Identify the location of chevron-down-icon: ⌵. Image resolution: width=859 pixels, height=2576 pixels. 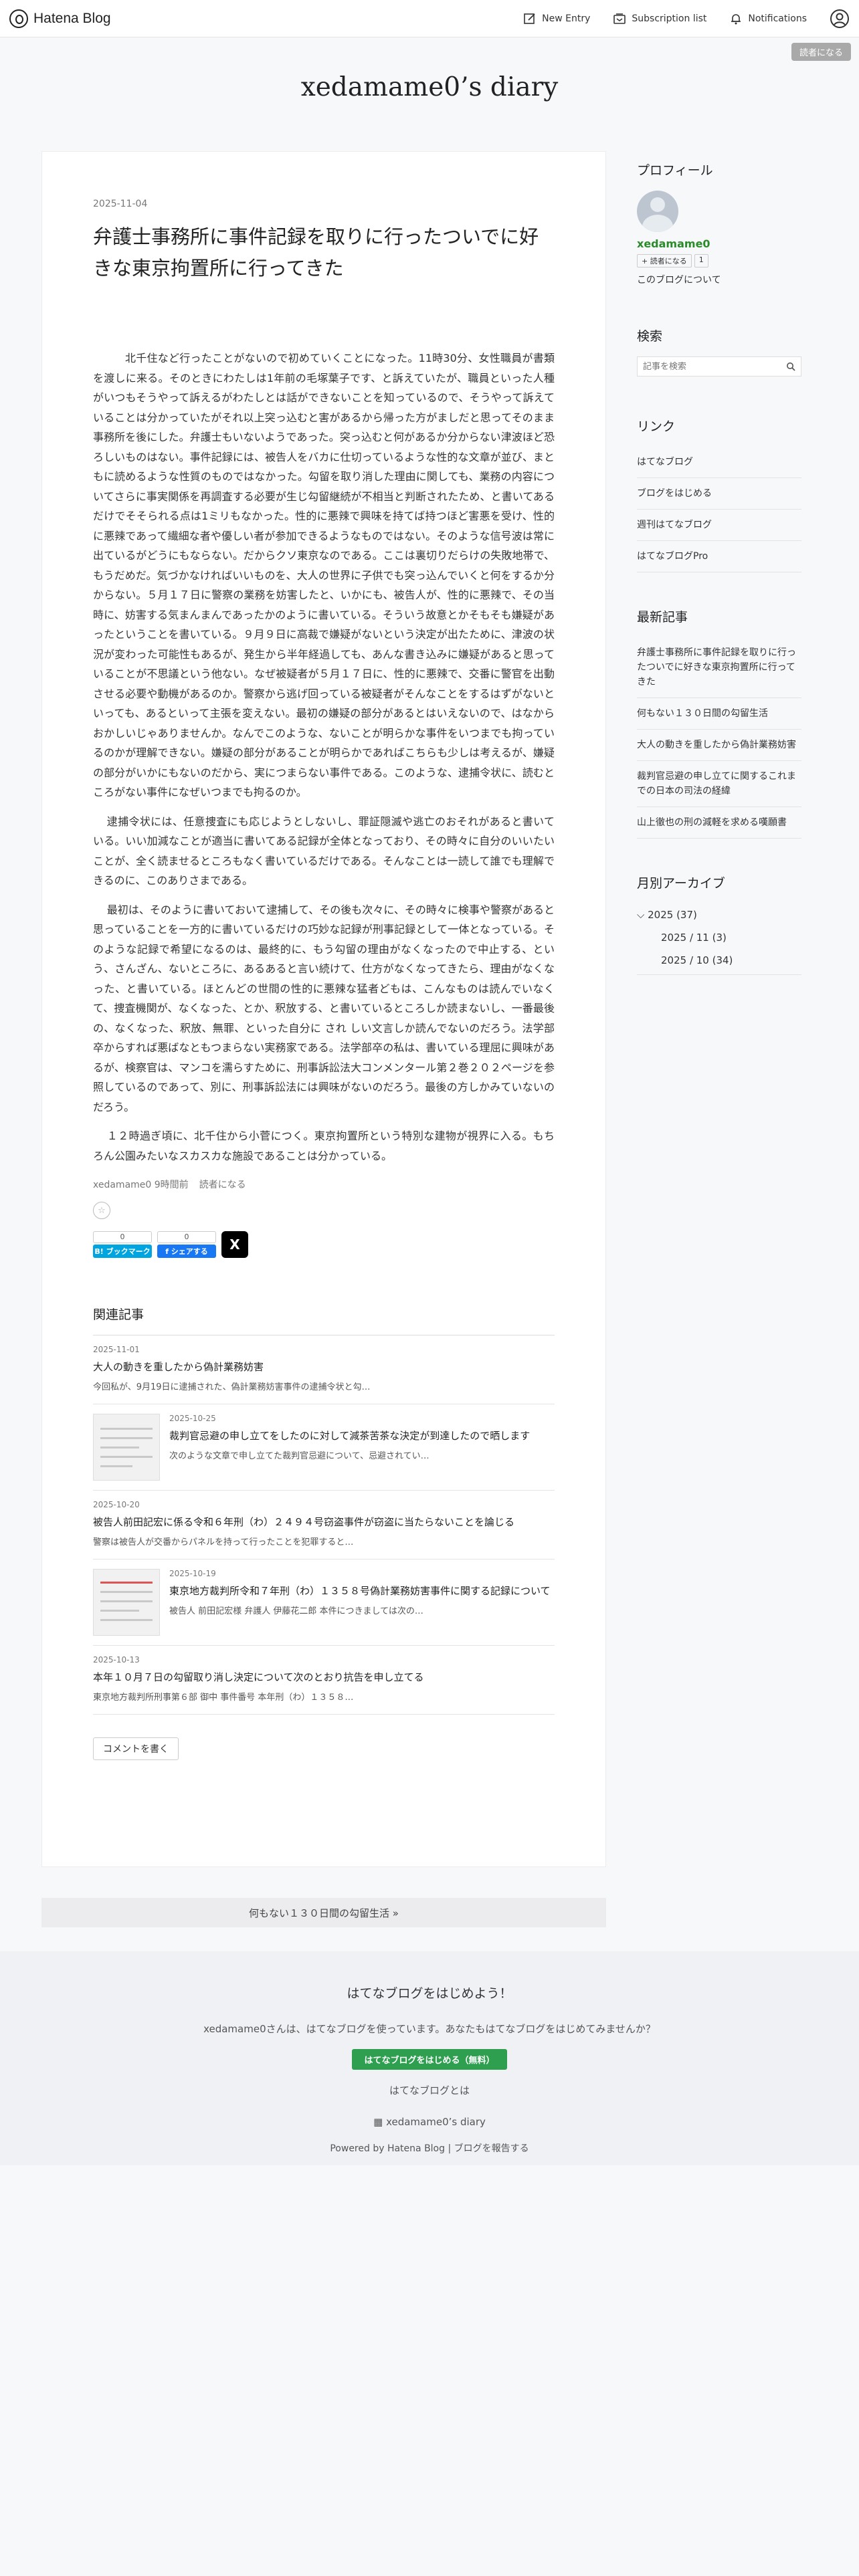
(642, 915).